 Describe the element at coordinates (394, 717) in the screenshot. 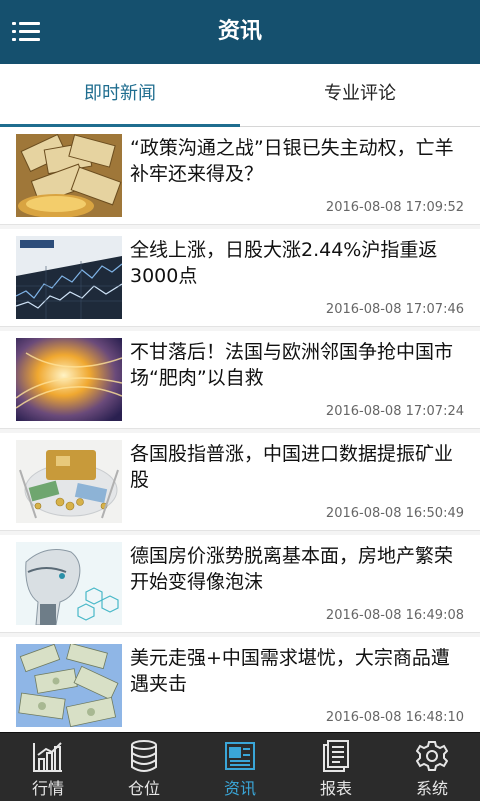

I see `news-timestamp: 2016-08-08 16:48:10` at that location.